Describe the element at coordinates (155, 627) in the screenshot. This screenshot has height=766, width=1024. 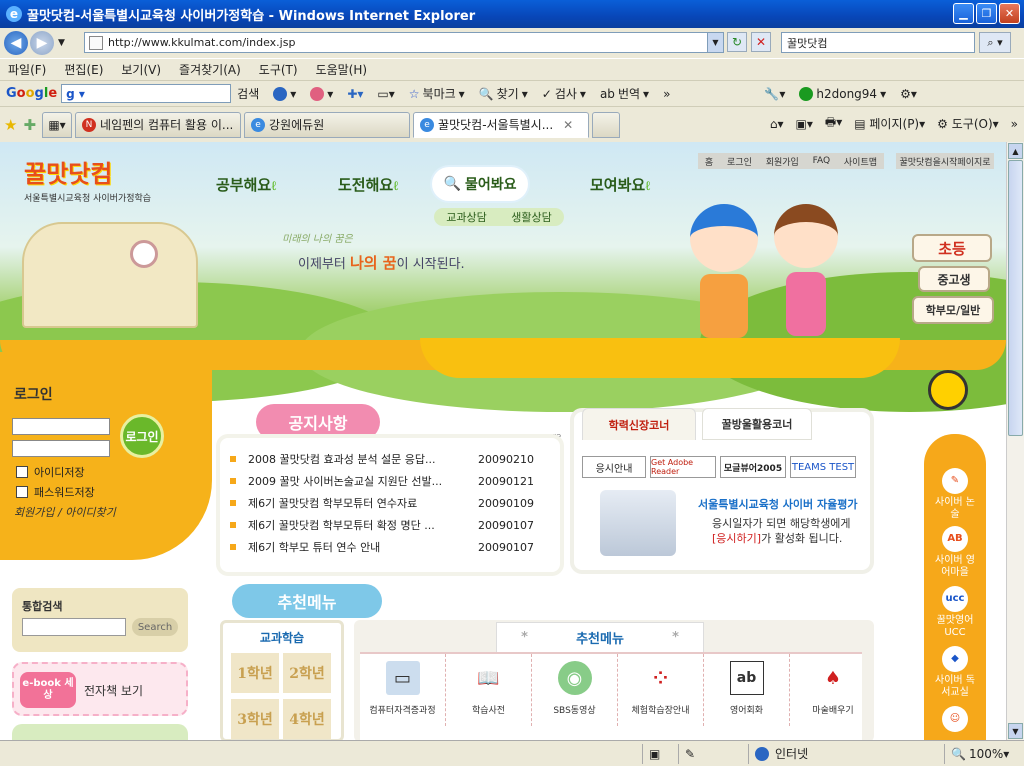
I see `site-search-button: Search` at that location.